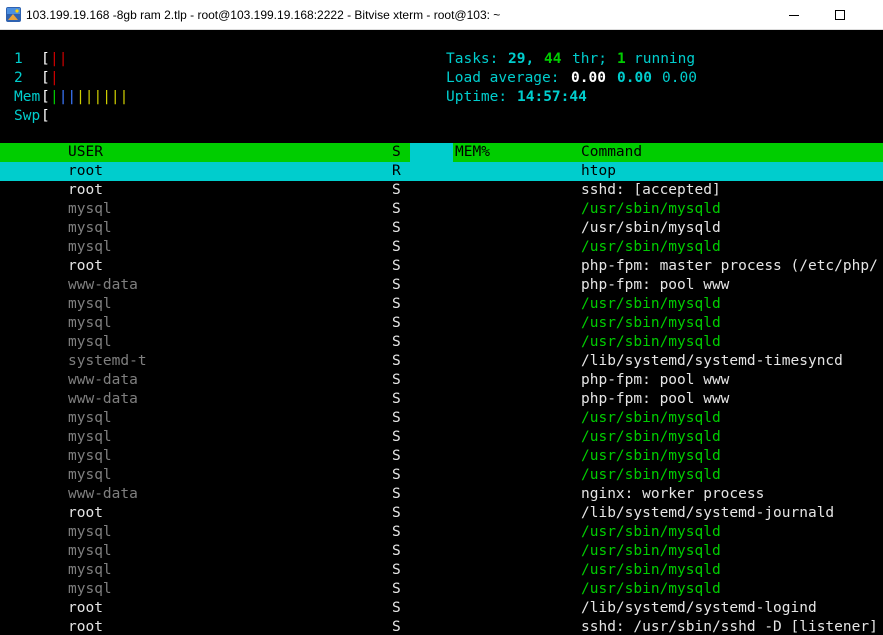  What do you see at coordinates (396, 171) in the screenshot?
I see `state-cell: R` at bounding box center [396, 171].